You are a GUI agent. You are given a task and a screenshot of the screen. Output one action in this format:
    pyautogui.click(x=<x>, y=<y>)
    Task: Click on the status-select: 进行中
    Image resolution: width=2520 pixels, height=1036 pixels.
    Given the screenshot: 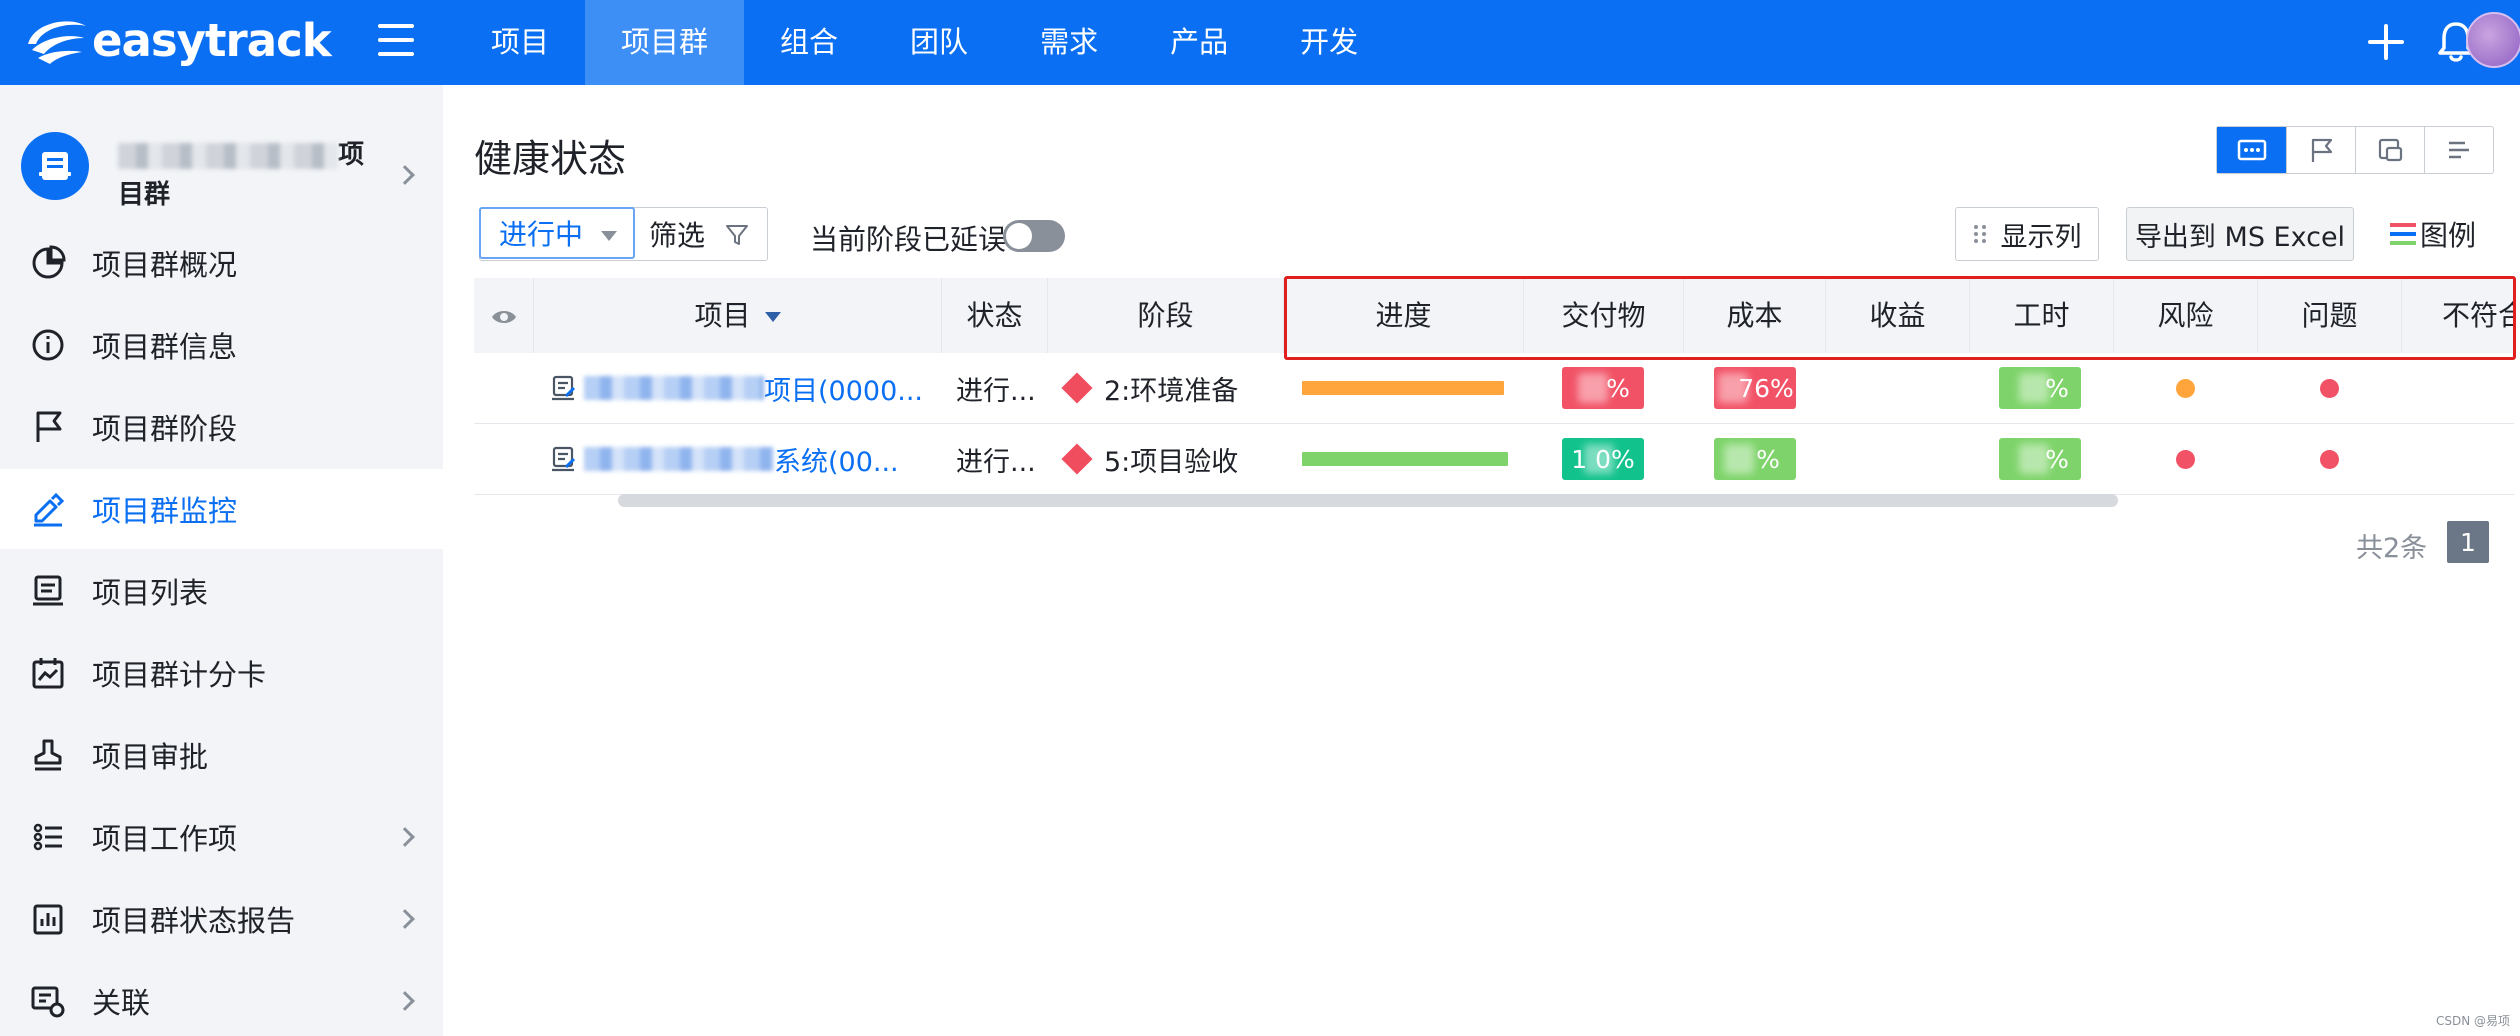 What is the action you would take?
    pyautogui.click(x=557, y=233)
    